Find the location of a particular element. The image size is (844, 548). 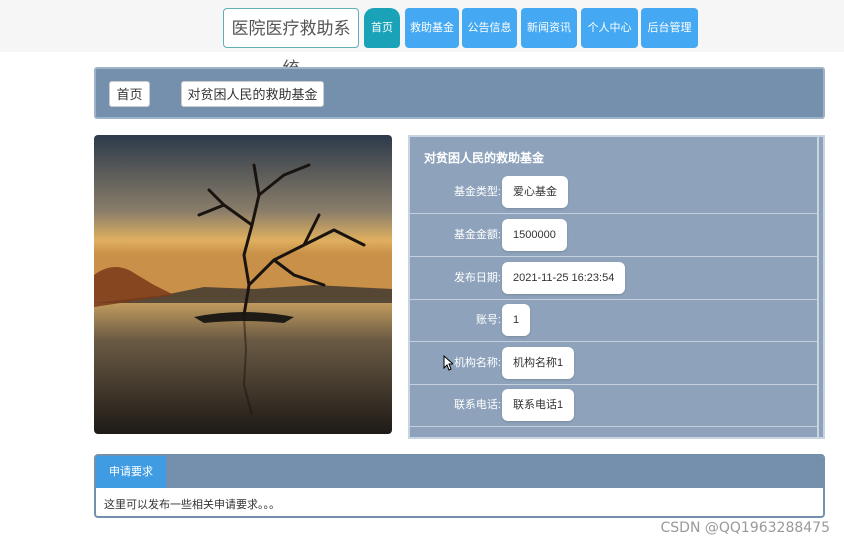

field-value: 2021-11-25 16:23:54 is located at coordinates (564, 278).